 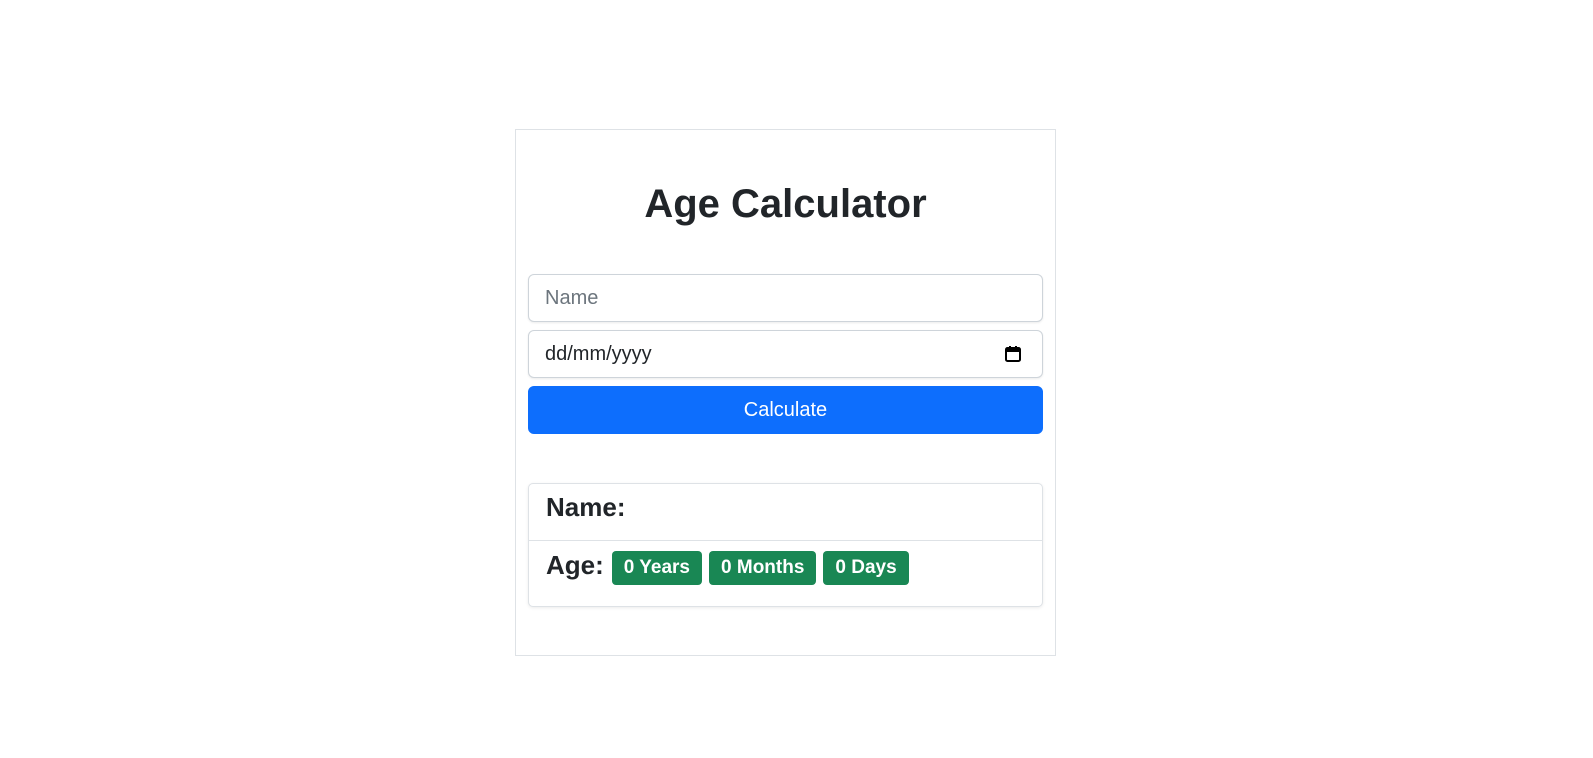 I want to click on age-result-label: Age:, so click(x=575, y=565).